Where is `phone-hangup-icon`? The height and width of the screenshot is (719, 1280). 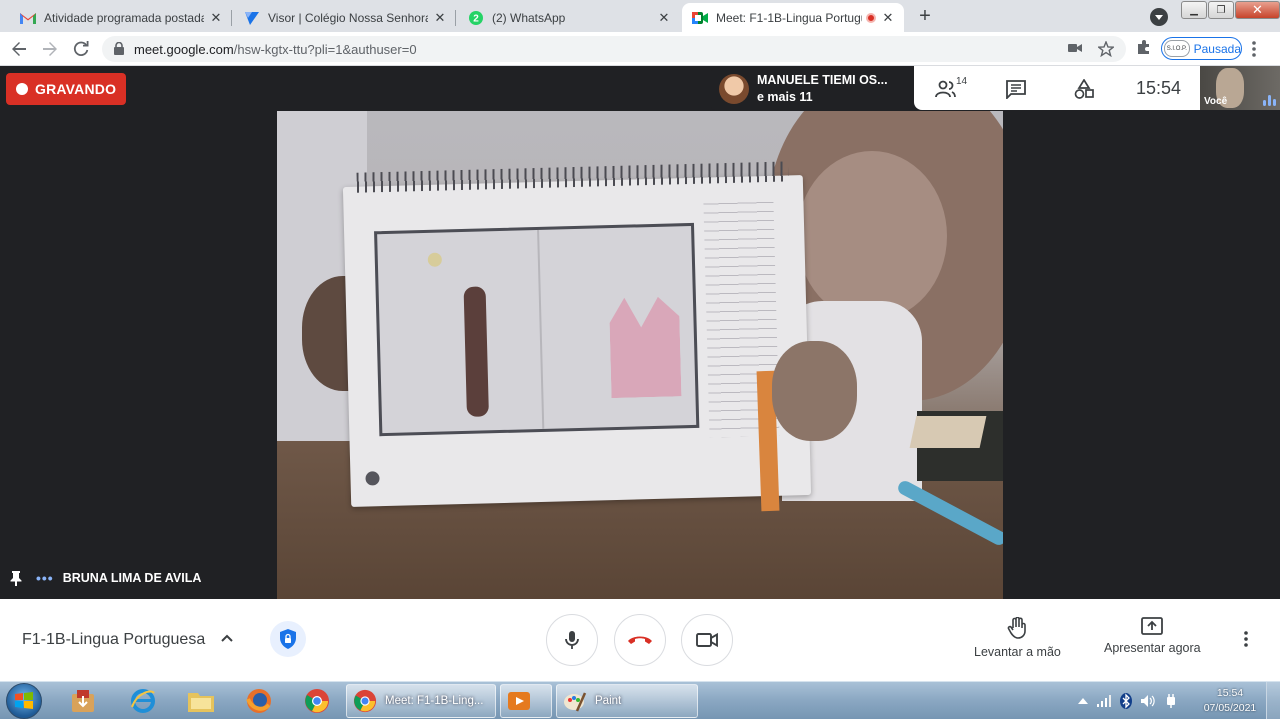 phone-hangup-icon is located at coordinates (640, 640).